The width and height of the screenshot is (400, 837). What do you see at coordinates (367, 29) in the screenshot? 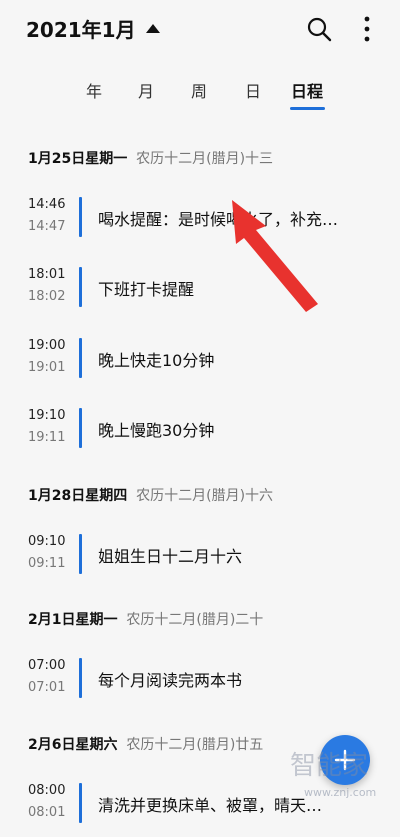
I see `more-vertical-icon` at bounding box center [367, 29].